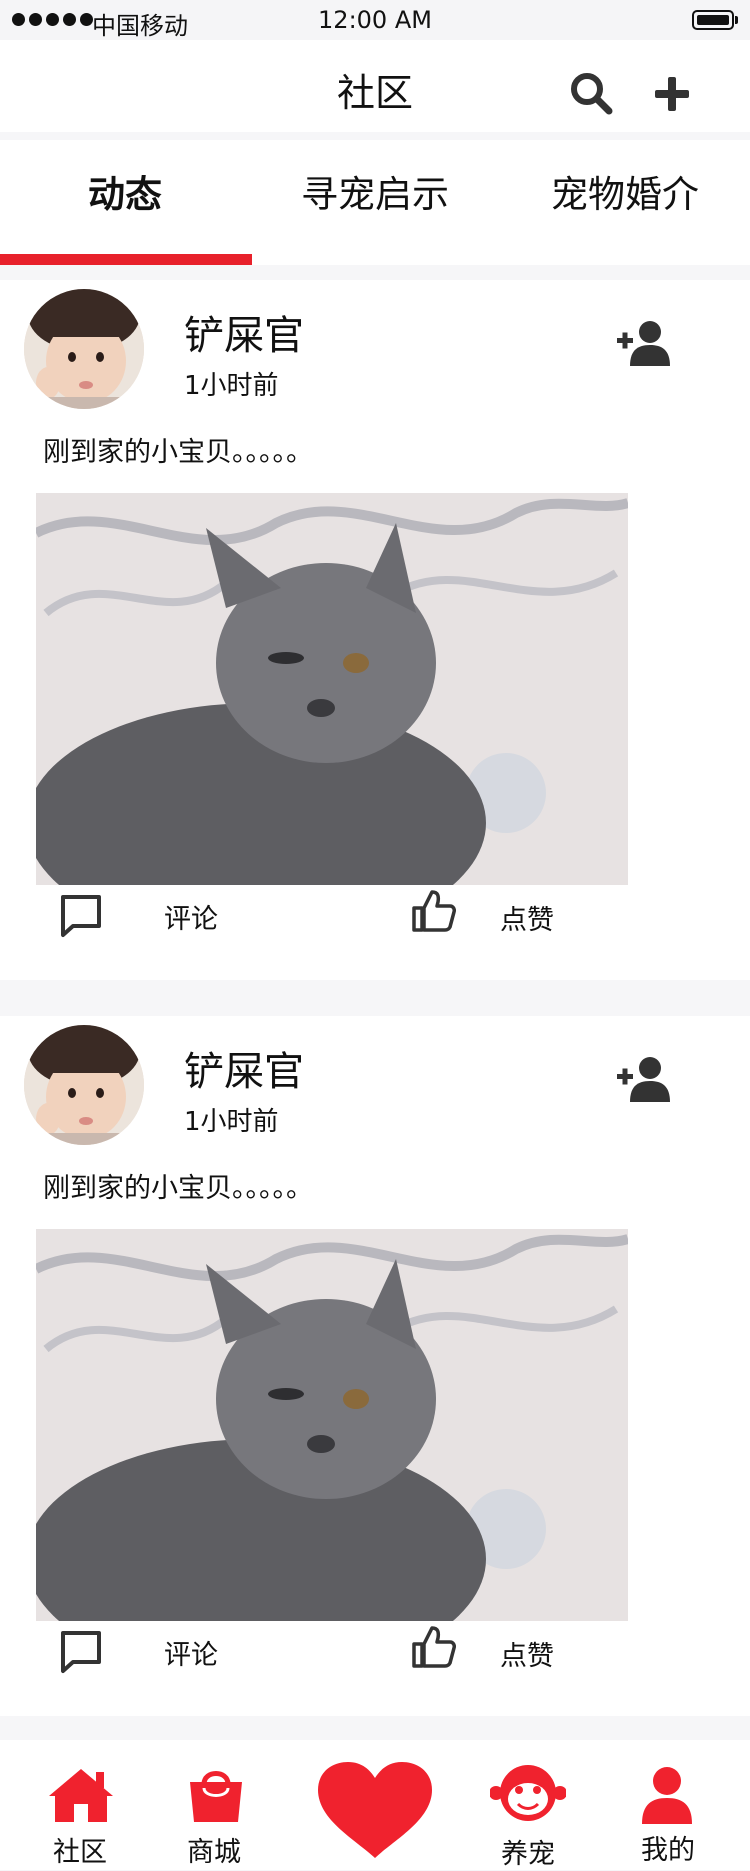 This screenshot has height=1871, width=750. What do you see at coordinates (672, 94) in the screenshot?
I see `add-icon` at bounding box center [672, 94].